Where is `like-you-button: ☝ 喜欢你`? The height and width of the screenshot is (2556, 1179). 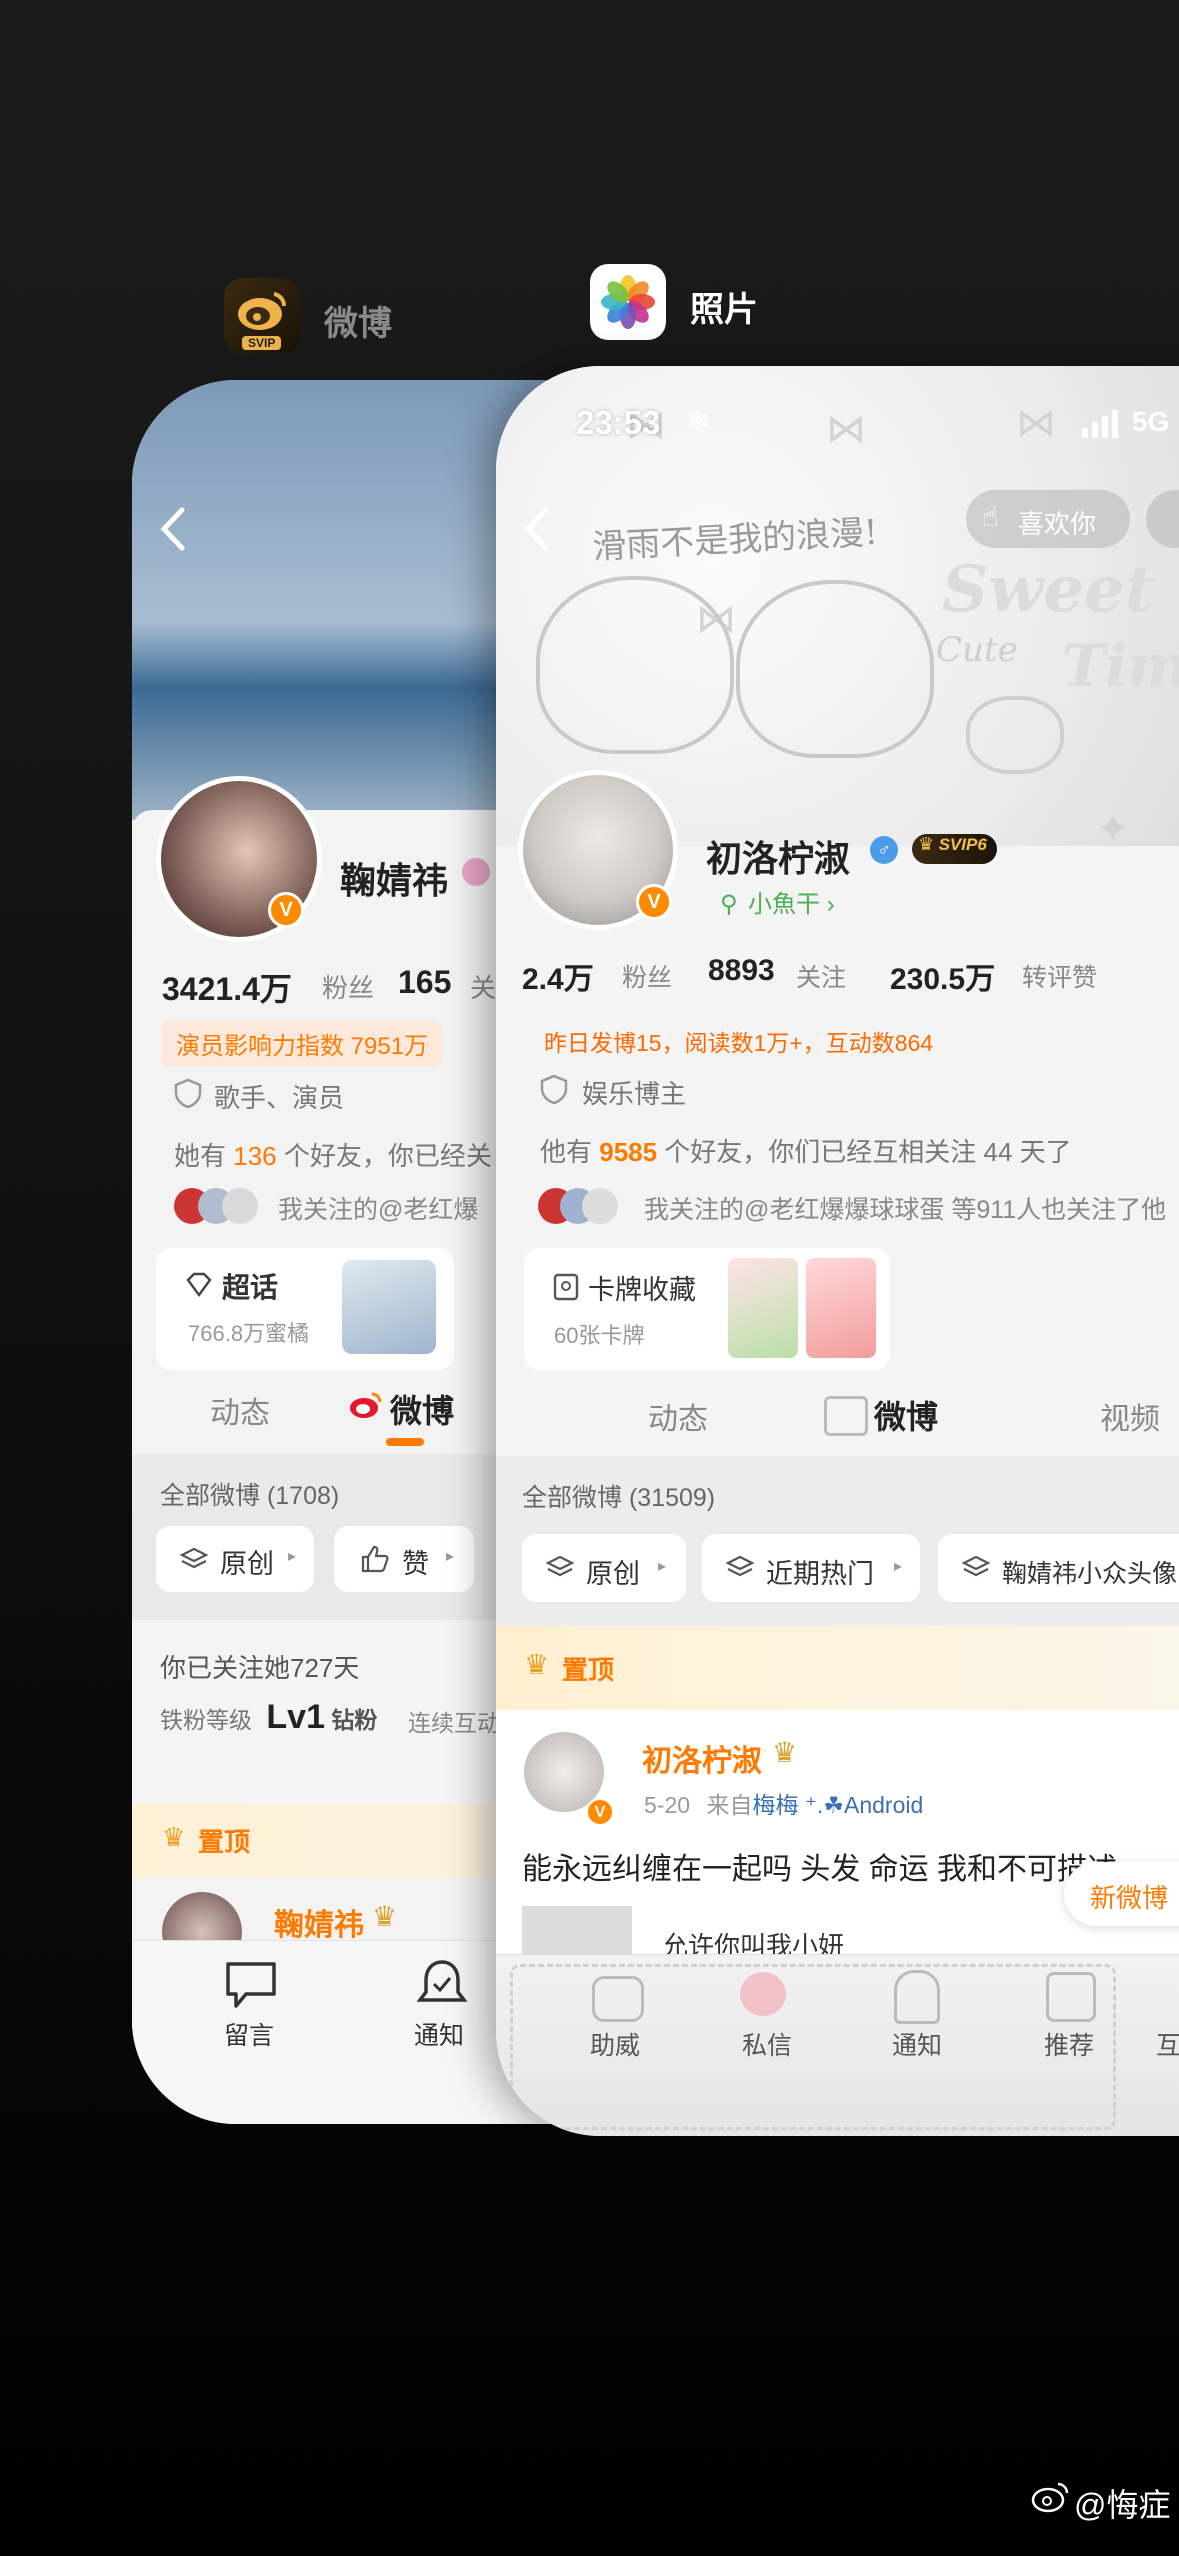
like-you-button: ☝ 喜欢你 is located at coordinates (1048, 519).